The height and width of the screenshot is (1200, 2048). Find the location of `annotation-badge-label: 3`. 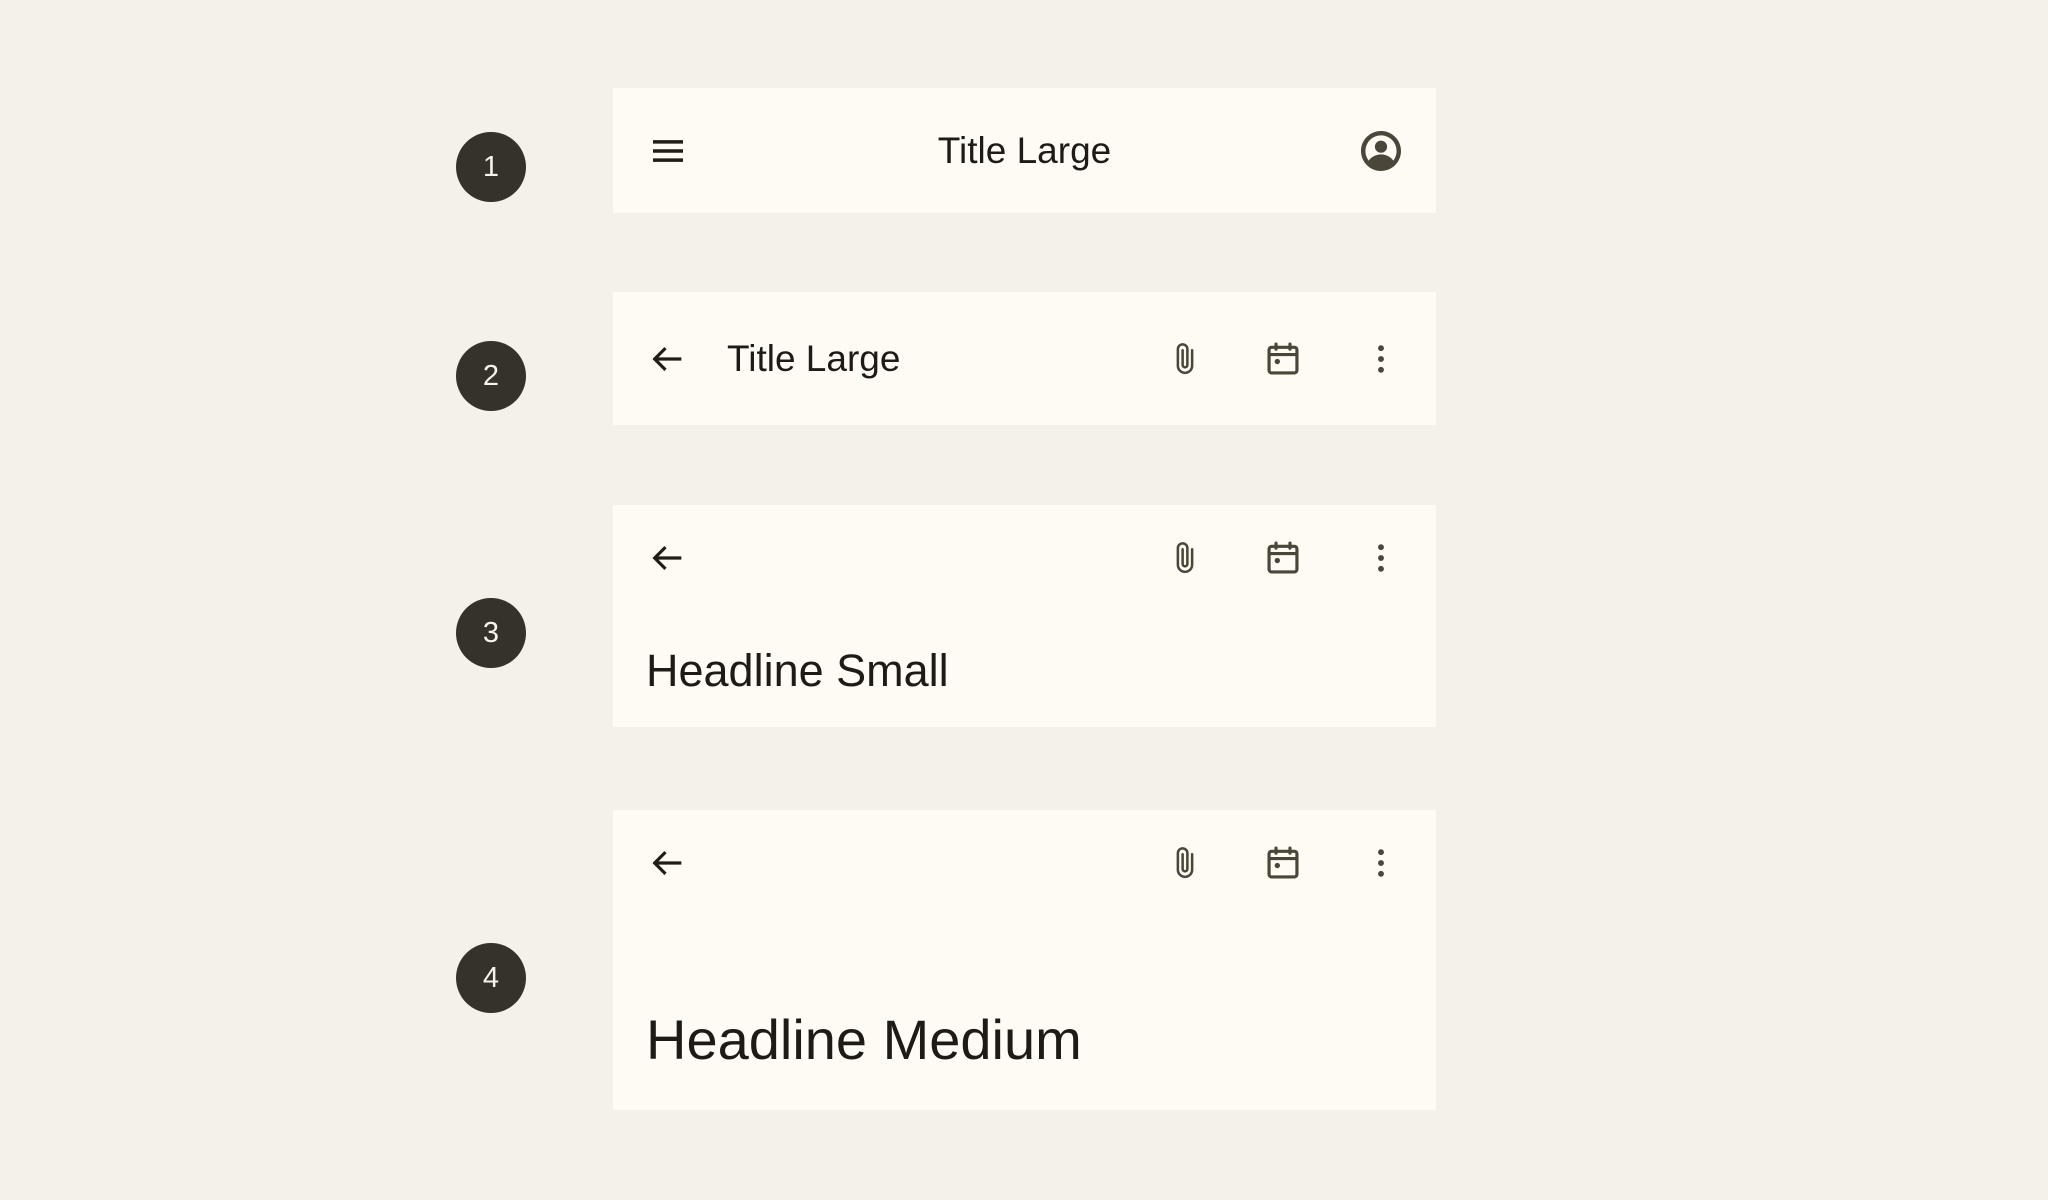

annotation-badge-label: 3 is located at coordinates (491, 632).